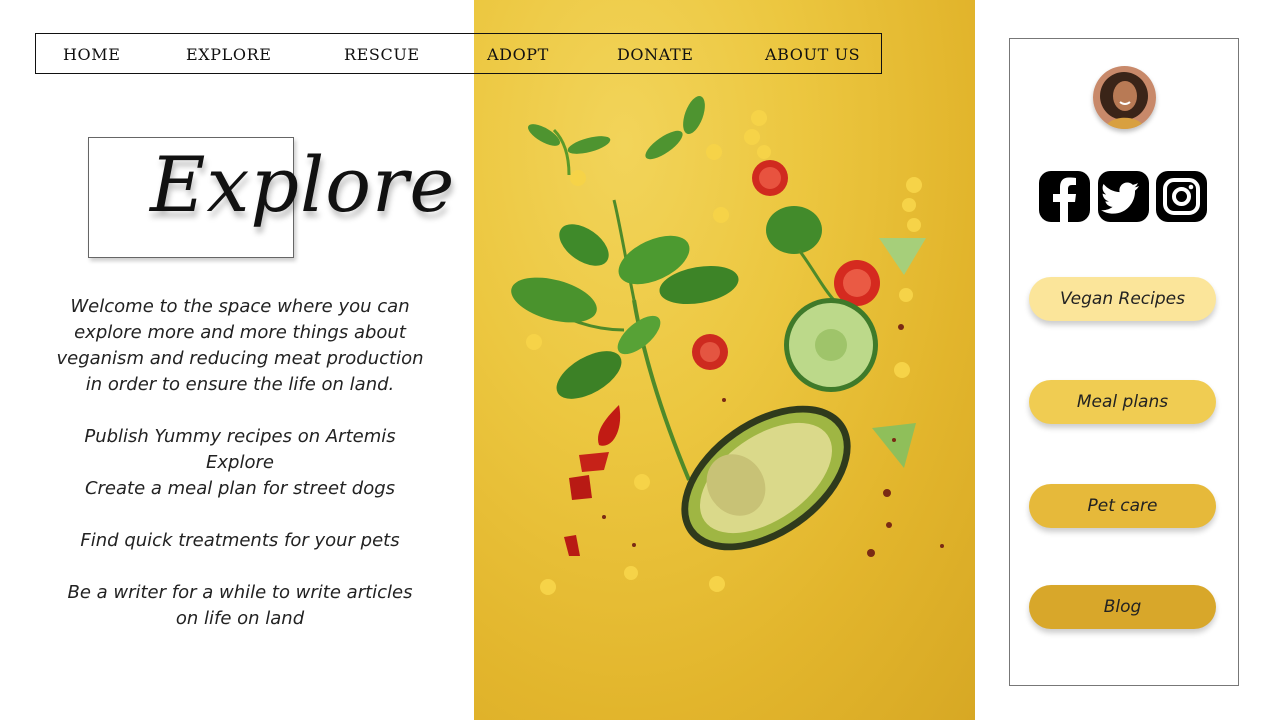 Image resolution: width=1280 pixels, height=720 pixels. I want to click on pet-care-button: Pet care, so click(1122, 506).